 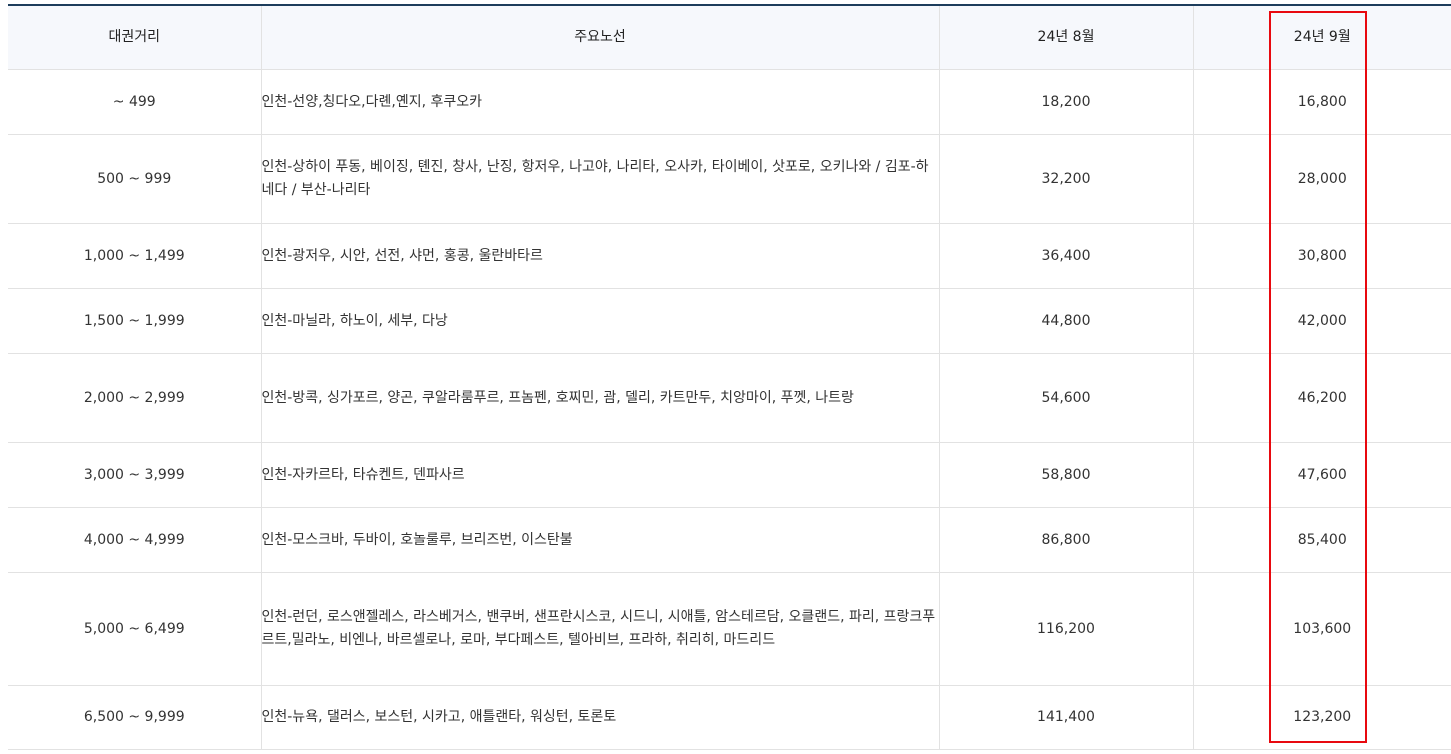 I want to click on august-value-cell: 18,200, so click(x=1065, y=102).